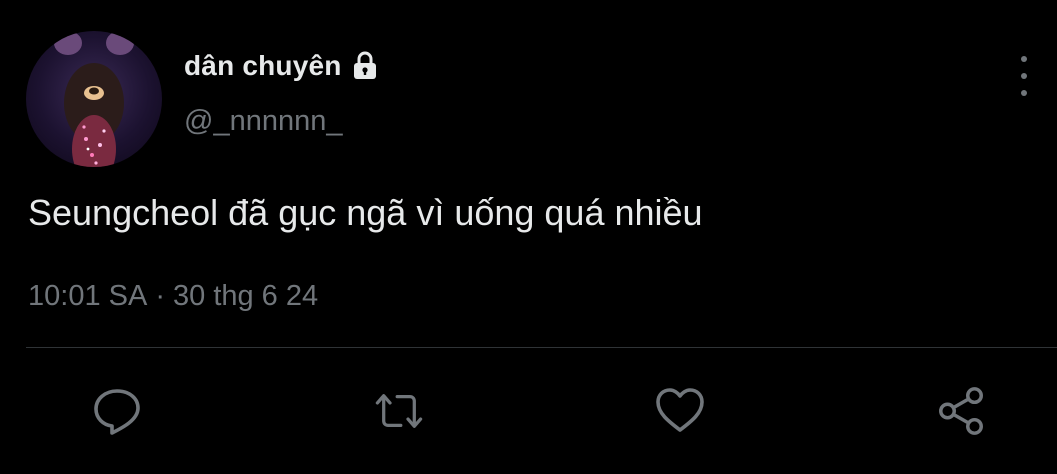  I want to click on retweet-button, so click(399, 411).